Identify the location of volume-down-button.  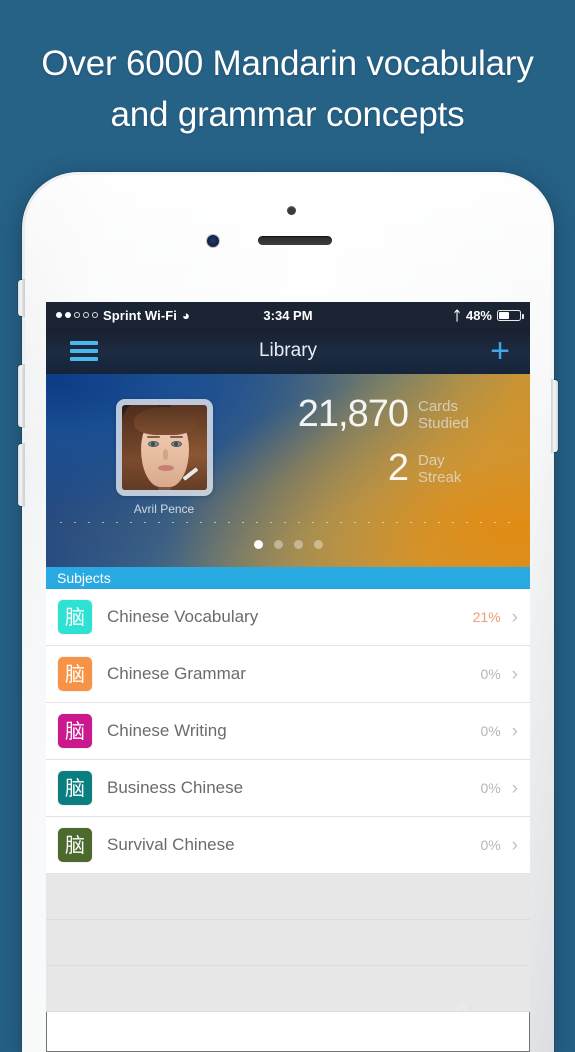
(21, 475).